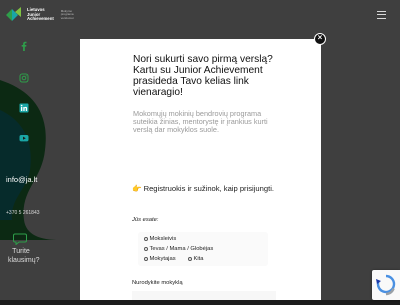 Image resolution: width=400 pixels, height=305 pixels. I want to click on role-option-label: Tevas / Mama / Globėjas, so click(181, 249).